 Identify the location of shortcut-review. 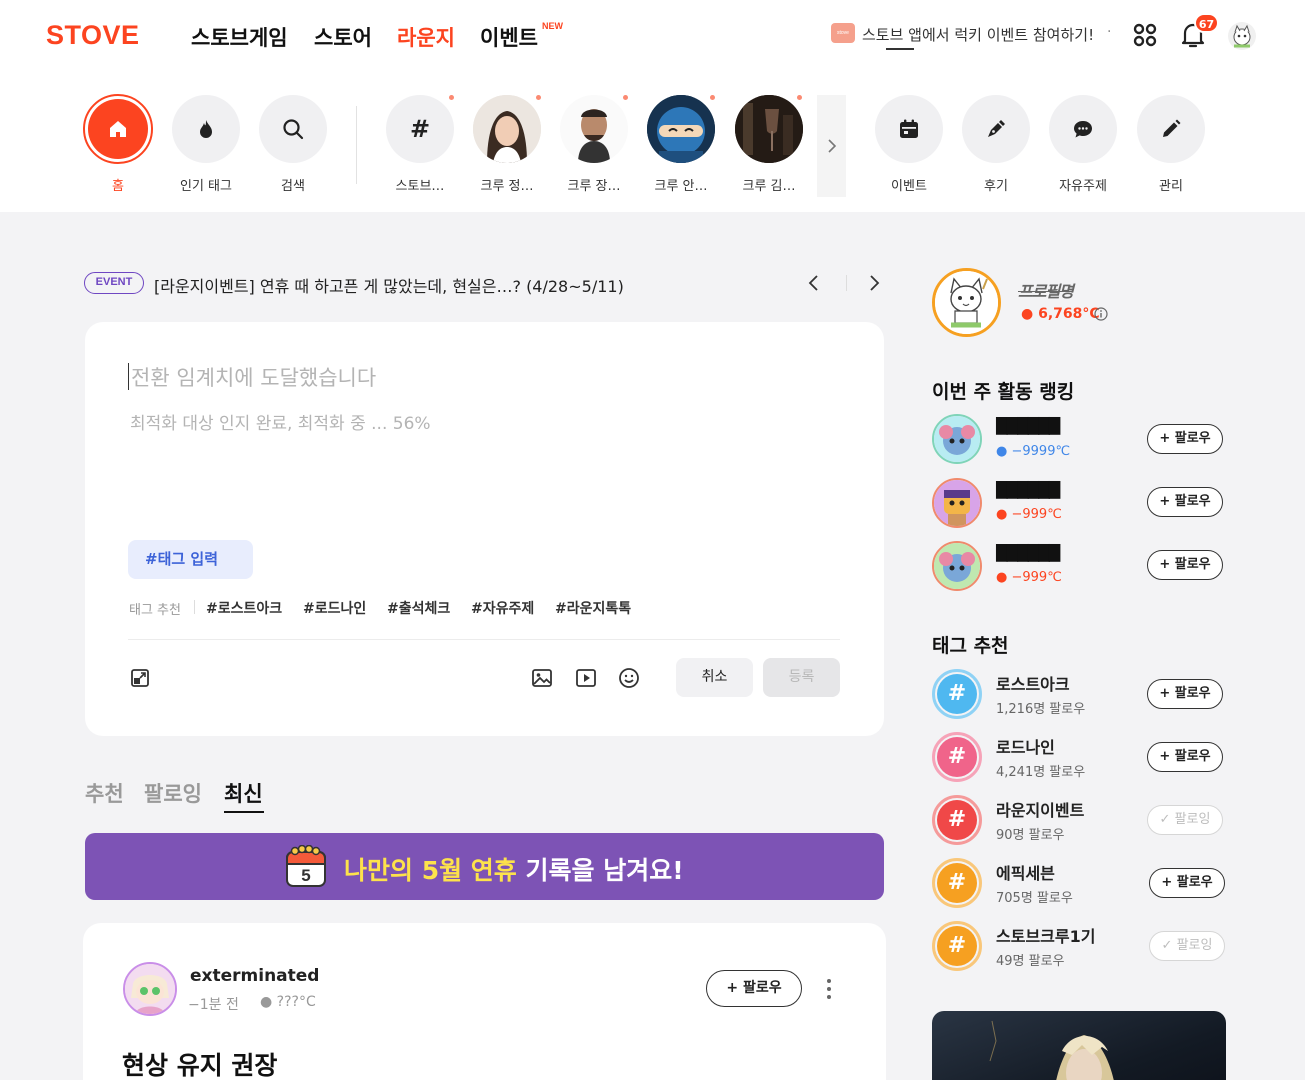
(996, 129).